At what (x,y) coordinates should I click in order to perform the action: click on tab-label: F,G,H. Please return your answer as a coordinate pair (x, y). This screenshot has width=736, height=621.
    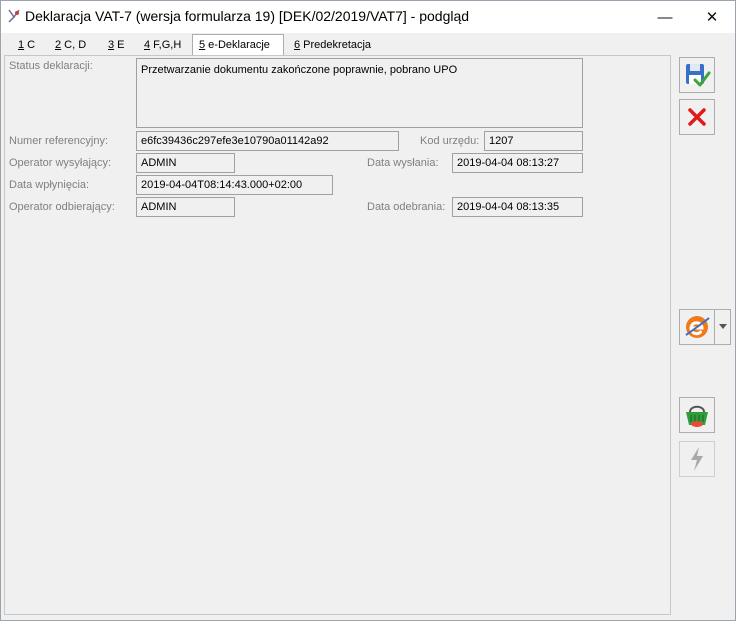
    Looking at the image, I should click on (166, 45).